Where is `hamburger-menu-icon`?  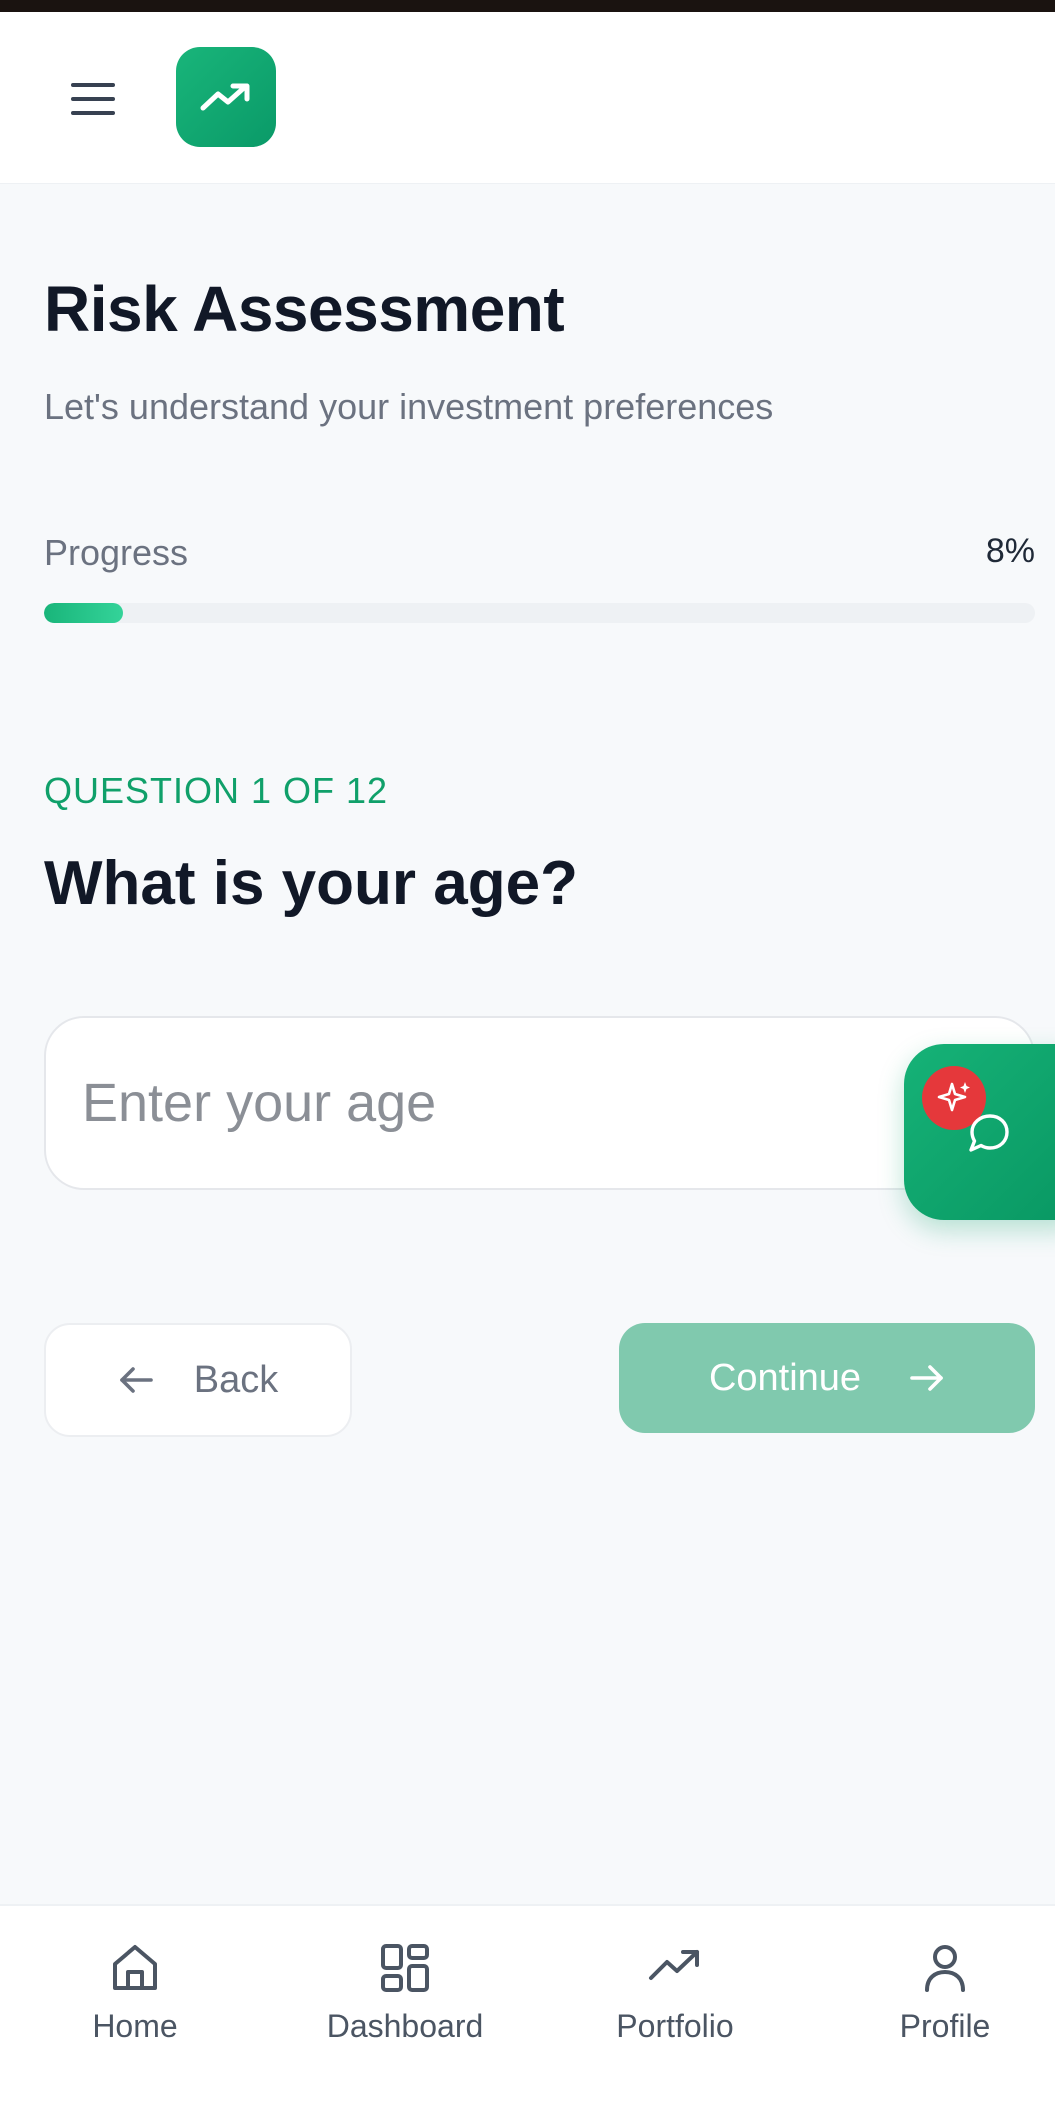 hamburger-menu-icon is located at coordinates (93, 99).